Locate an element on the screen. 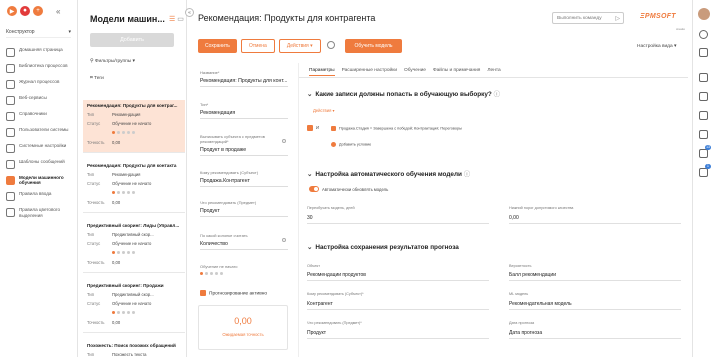  add-button: Добавить is located at coordinates (132, 40).